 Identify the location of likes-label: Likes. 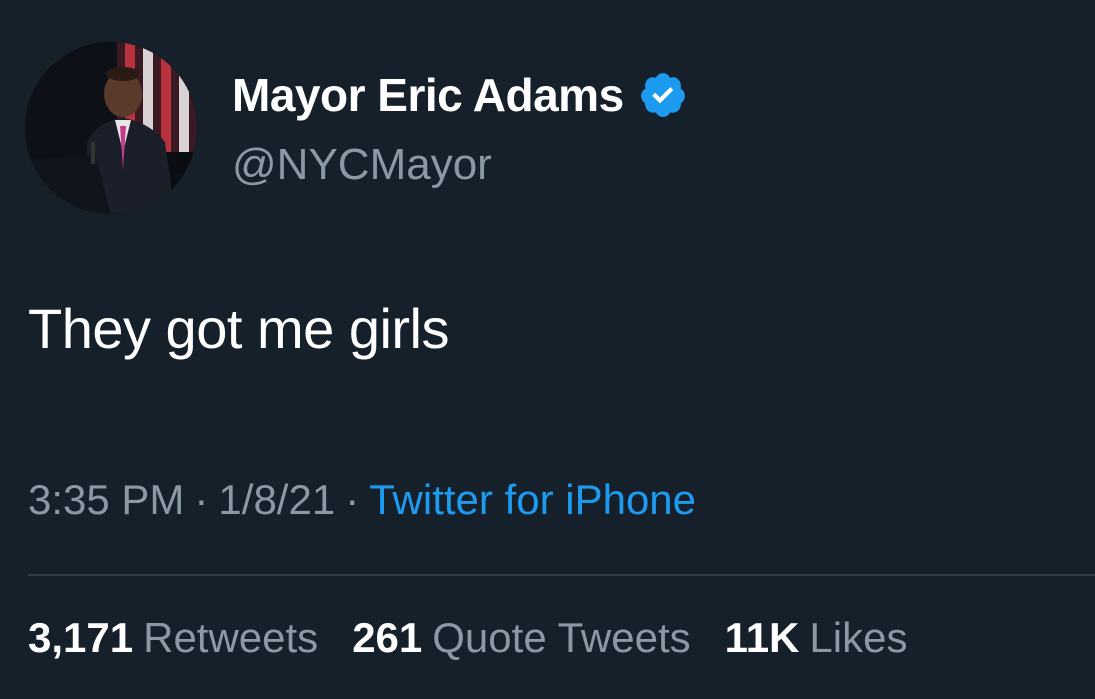
(858, 637).